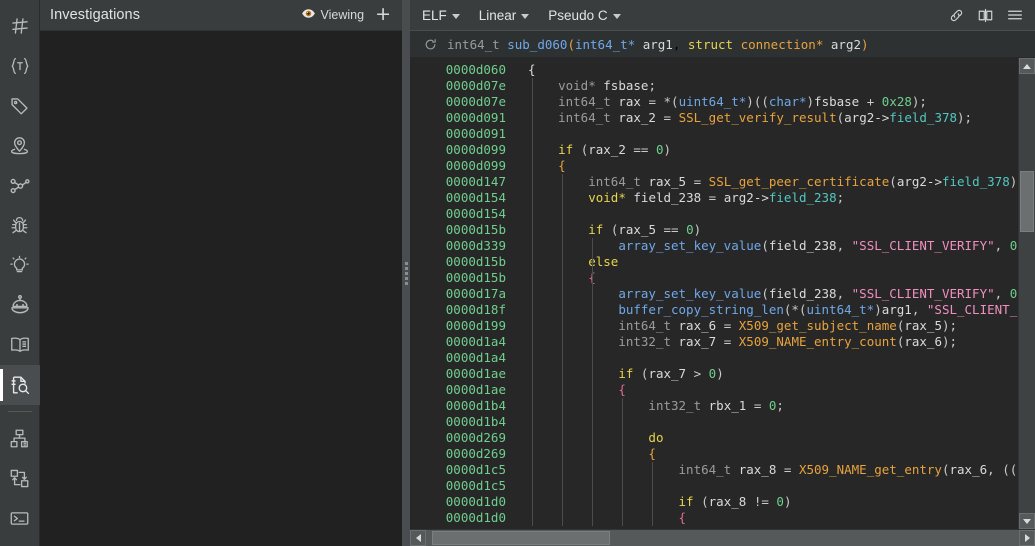  I want to click on code-text: if (rax_2 == 0), so click(766, 150).